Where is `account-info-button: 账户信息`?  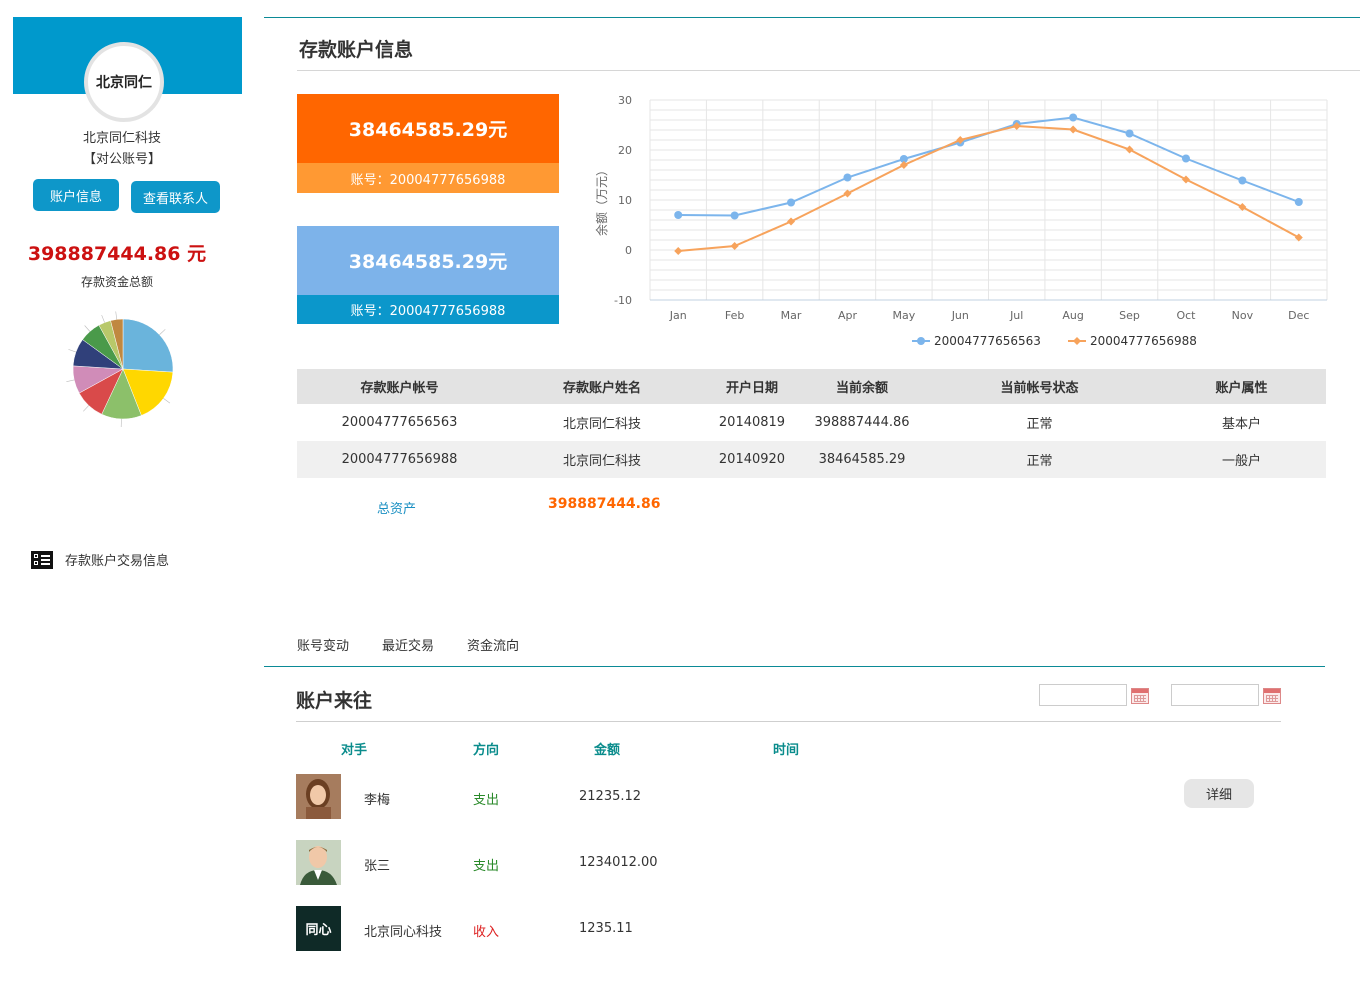 account-info-button: 账户信息 is located at coordinates (76, 195).